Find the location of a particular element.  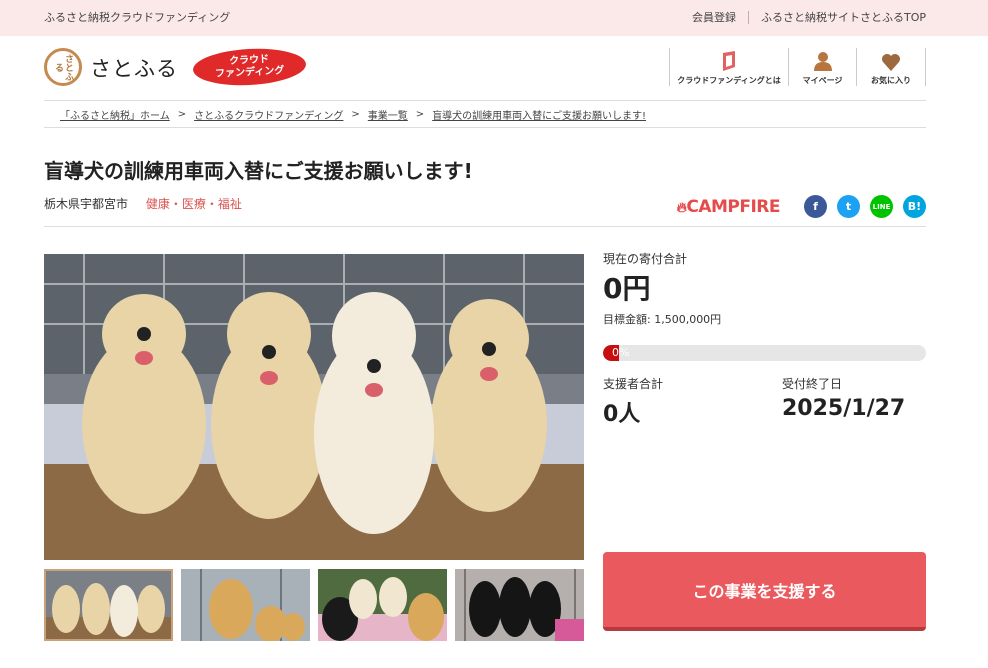

top-links: 会員登録 ふるさと納税サイトさとふるTOP is located at coordinates (809, 17).